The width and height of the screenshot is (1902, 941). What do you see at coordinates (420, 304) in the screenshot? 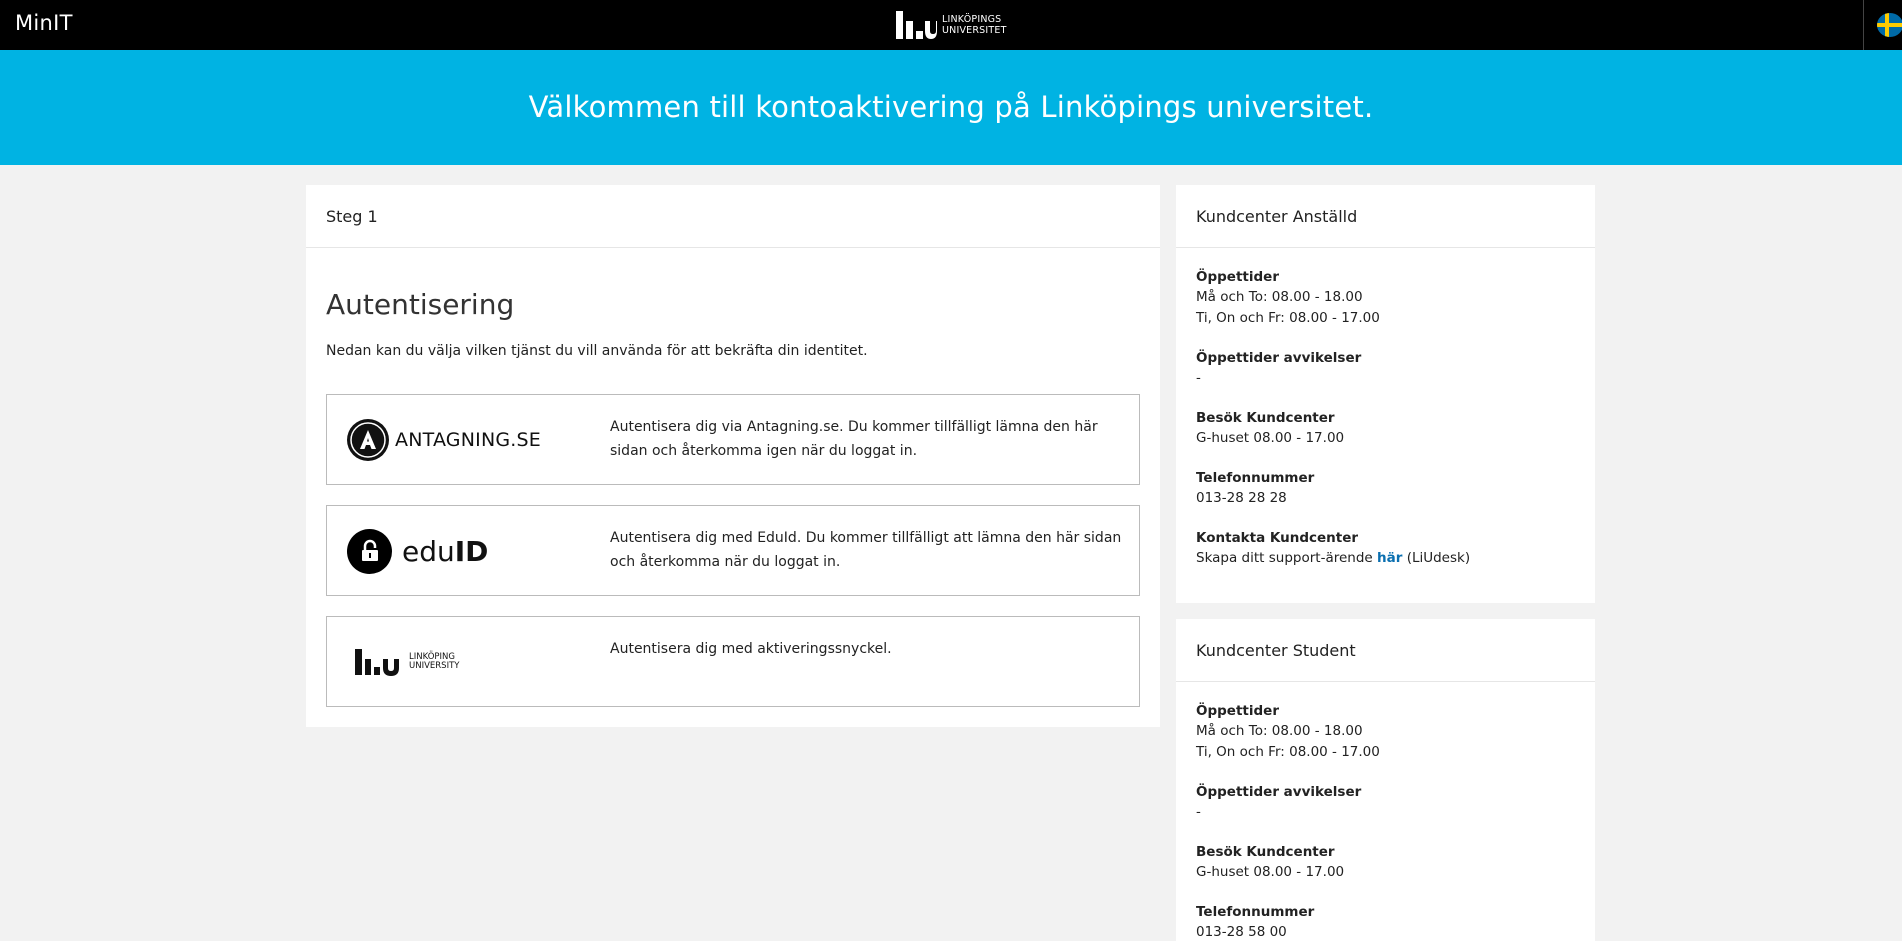
I see `page-title: Autentisering` at bounding box center [420, 304].